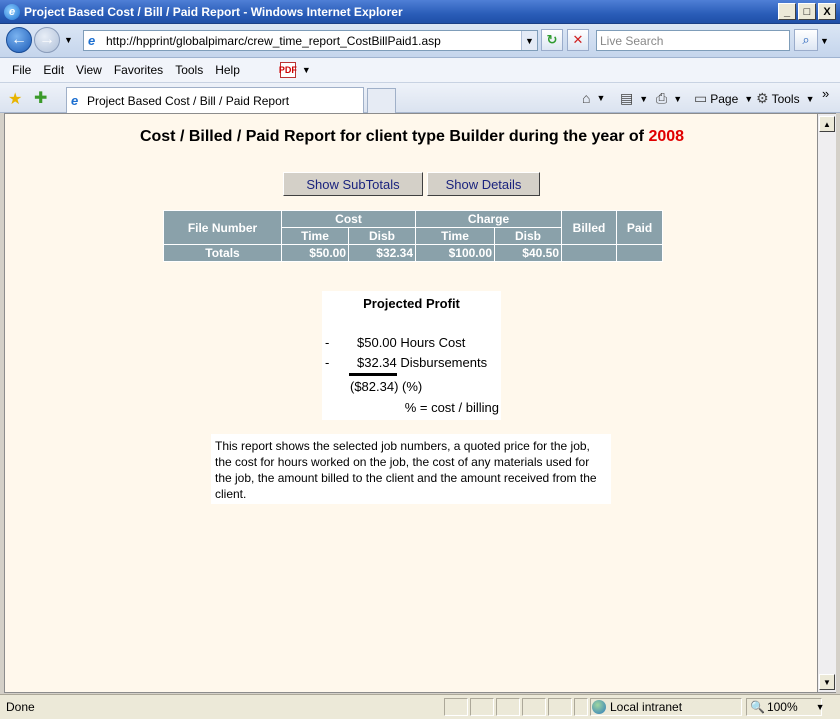  Describe the element at coordinates (188, 100) in the screenshot. I see `tab-label: Project Based Cost / Bill / Paid Report` at that location.